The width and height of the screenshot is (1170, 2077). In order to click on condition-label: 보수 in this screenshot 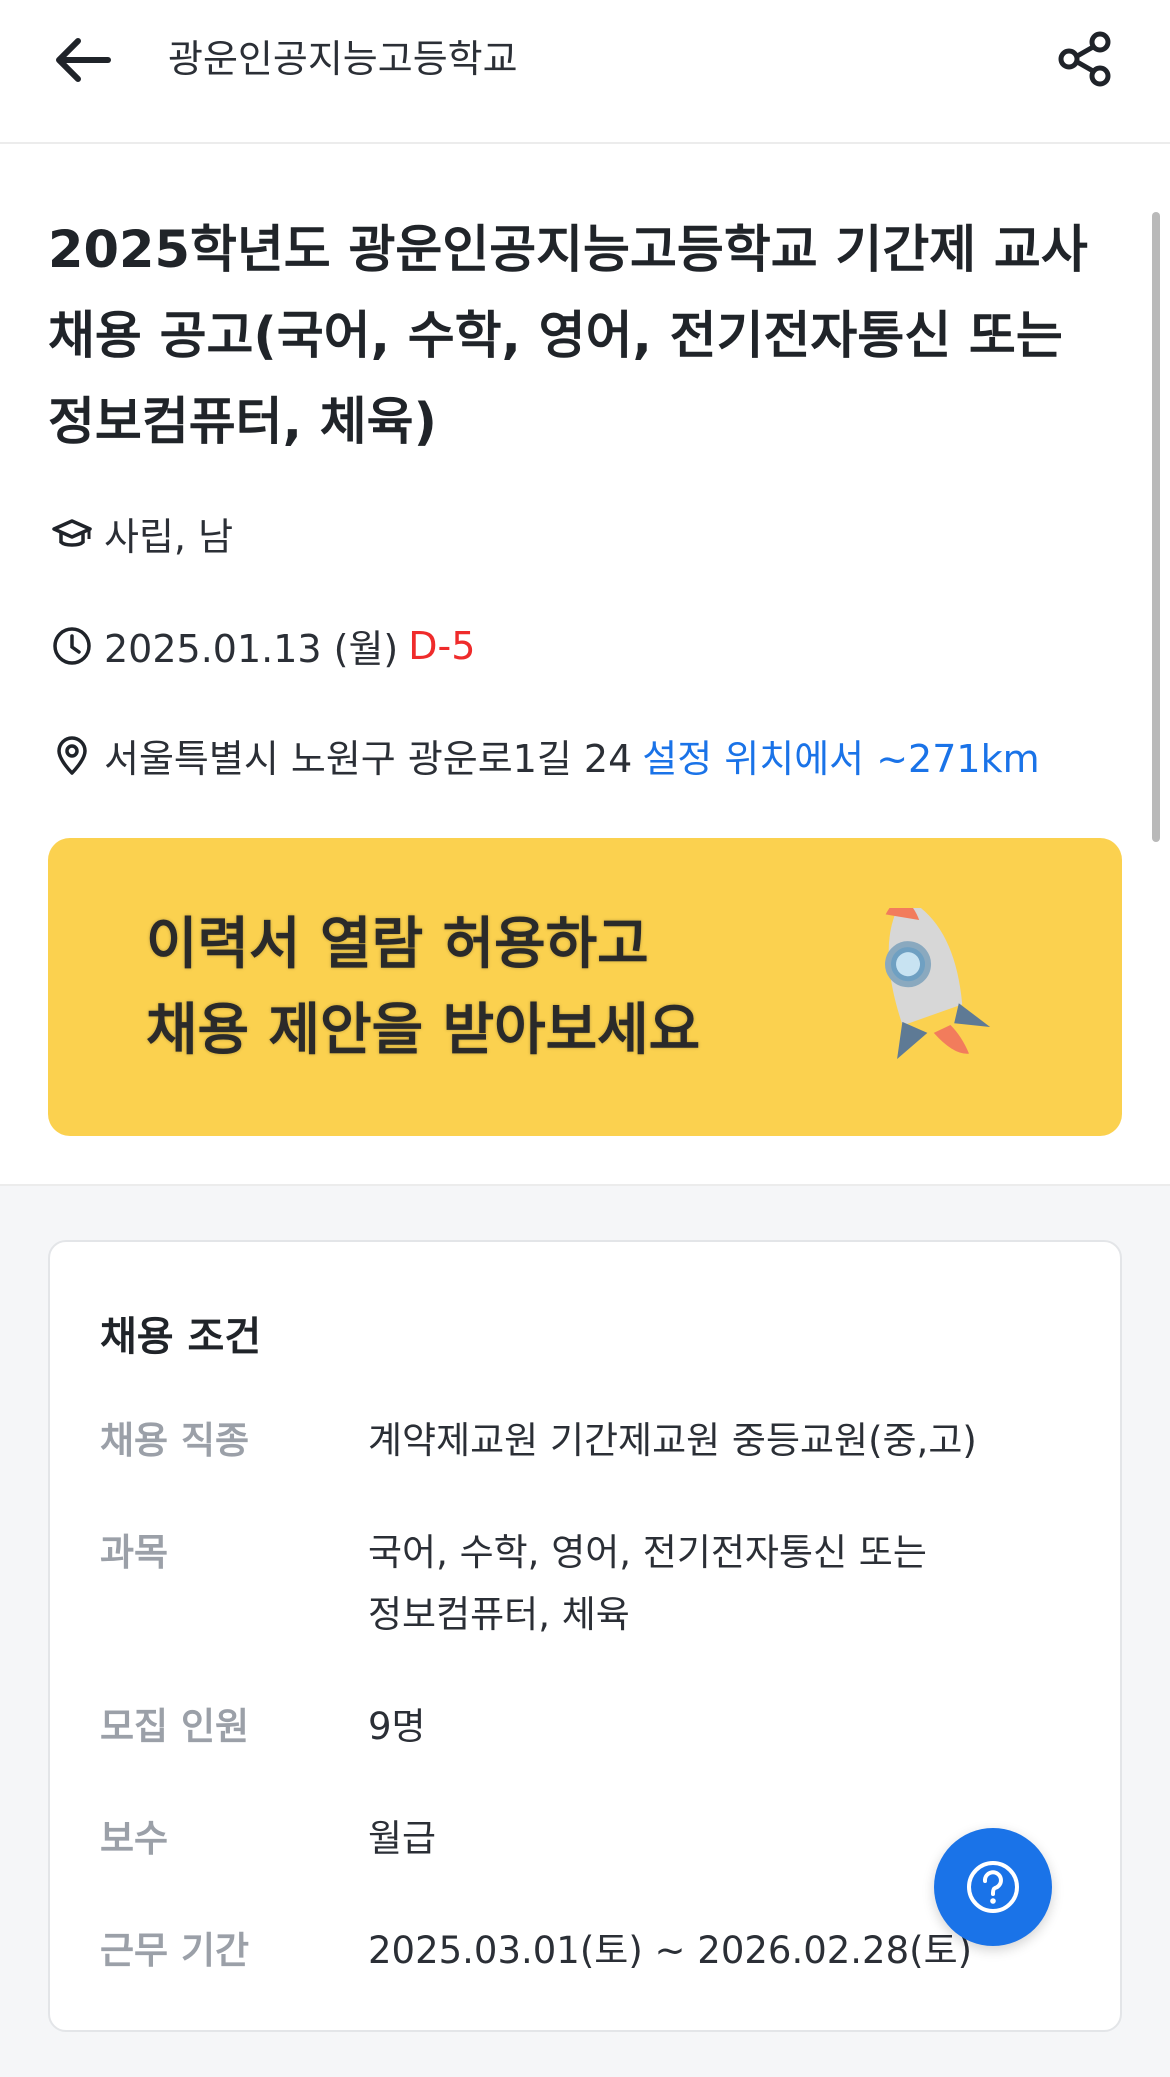, I will do `click(134, 1838)`.